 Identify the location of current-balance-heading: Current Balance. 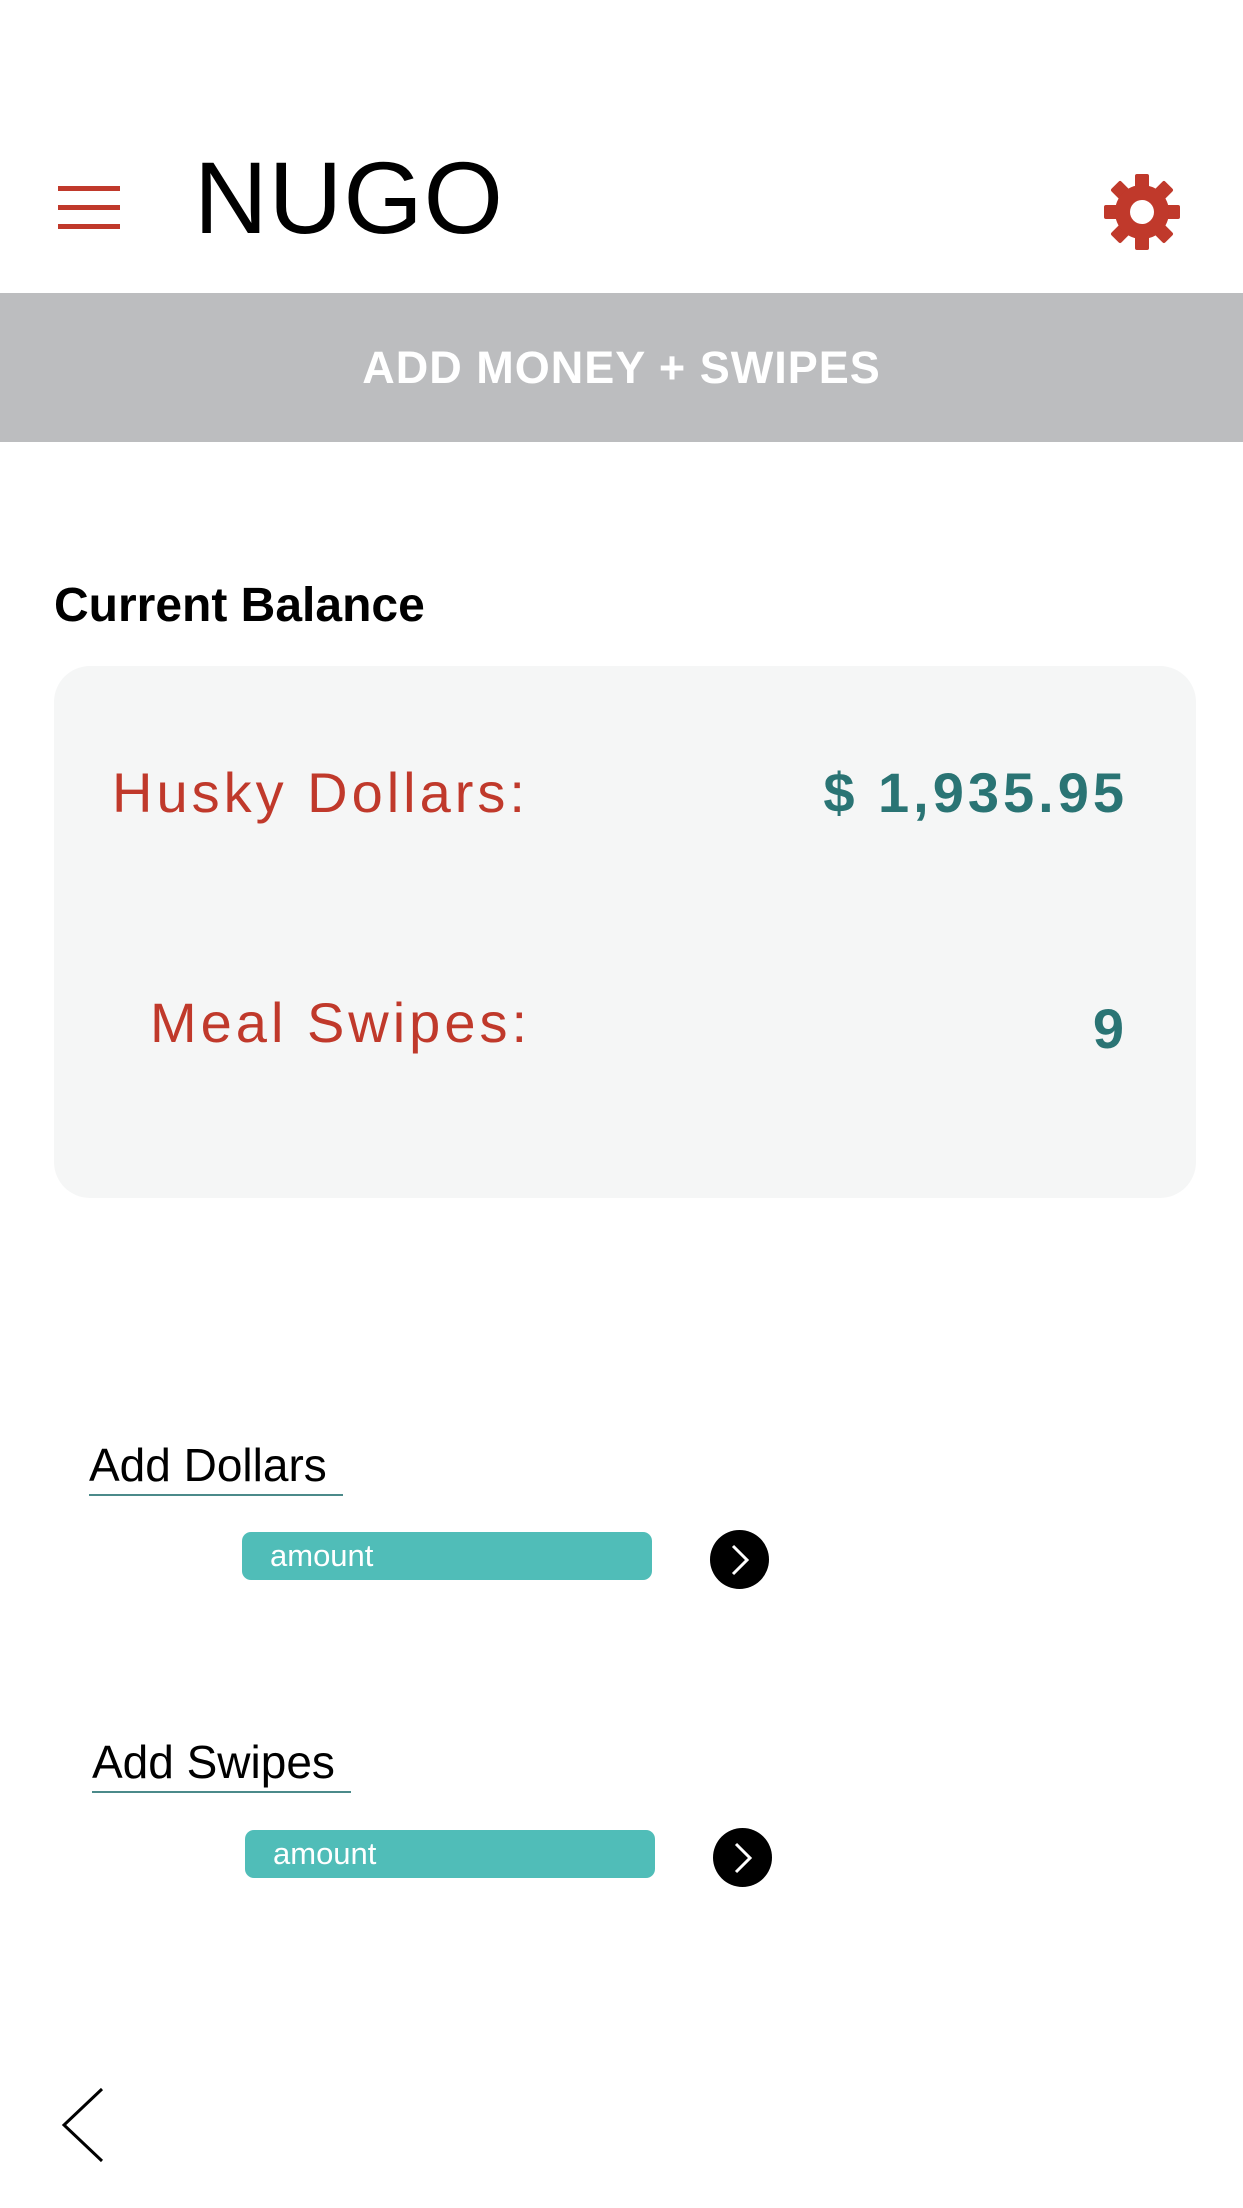
(239, 605).